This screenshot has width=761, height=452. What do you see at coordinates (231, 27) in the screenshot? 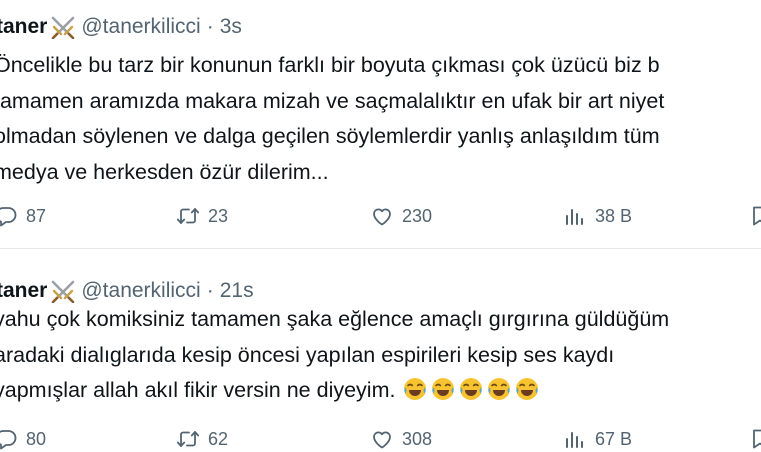
I see `timestamp: 3s` at bounding box center [231, 27].